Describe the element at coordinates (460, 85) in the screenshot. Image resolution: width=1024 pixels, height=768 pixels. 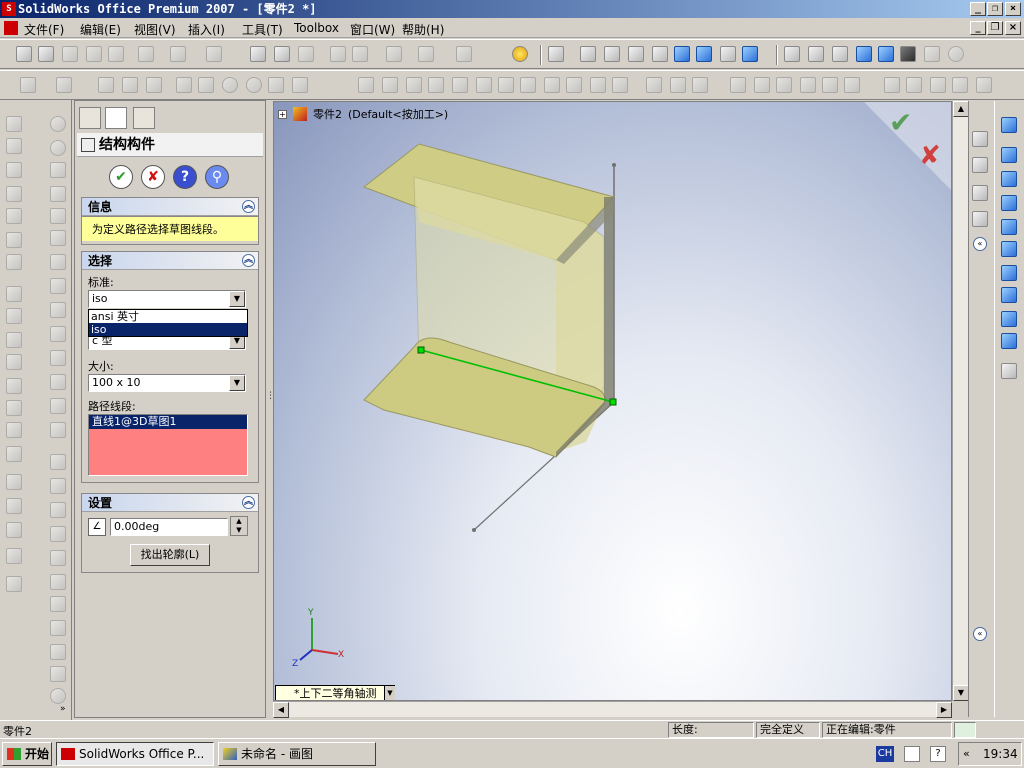
I see `centerline-icon` at that location.